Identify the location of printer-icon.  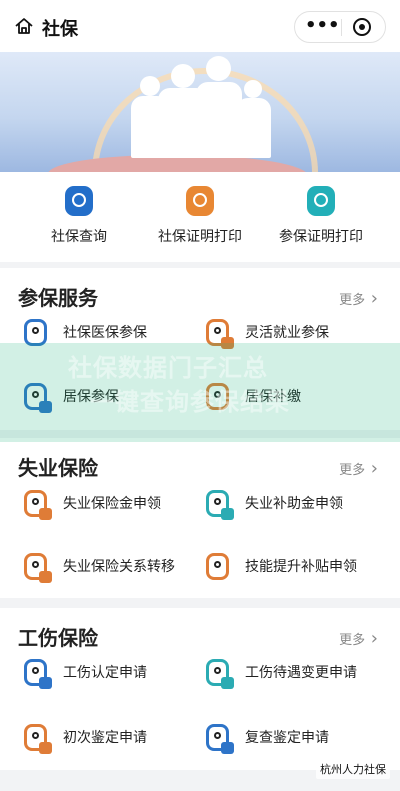
(200, 201).